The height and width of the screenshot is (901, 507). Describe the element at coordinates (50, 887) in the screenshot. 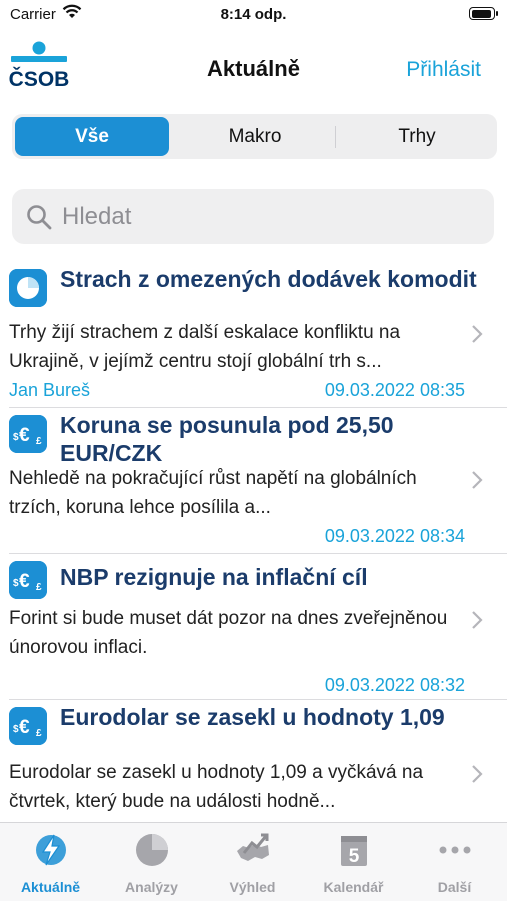

I see `tab-label: Aktuálně` at that location.